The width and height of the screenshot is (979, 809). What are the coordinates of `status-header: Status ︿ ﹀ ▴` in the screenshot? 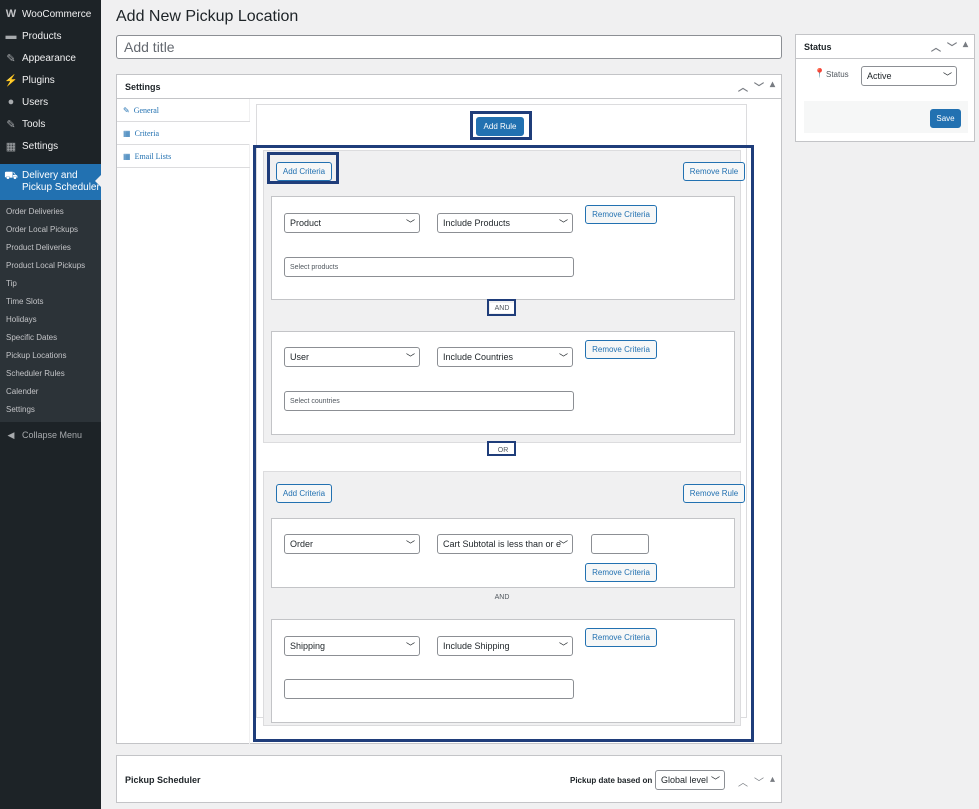 It's located at (885, 47).